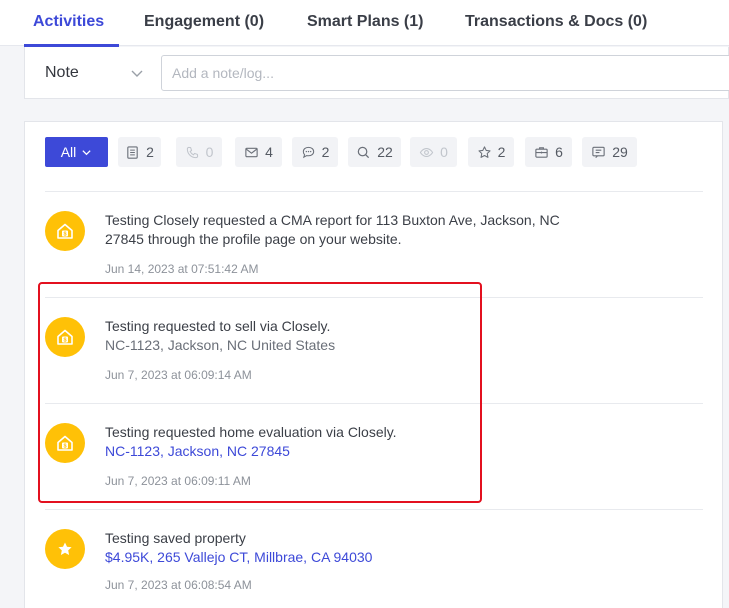 The image size is (729, 608). Describe the element at coordinates (426, 152) in the screenshot. I see `eye-icon` at that location.